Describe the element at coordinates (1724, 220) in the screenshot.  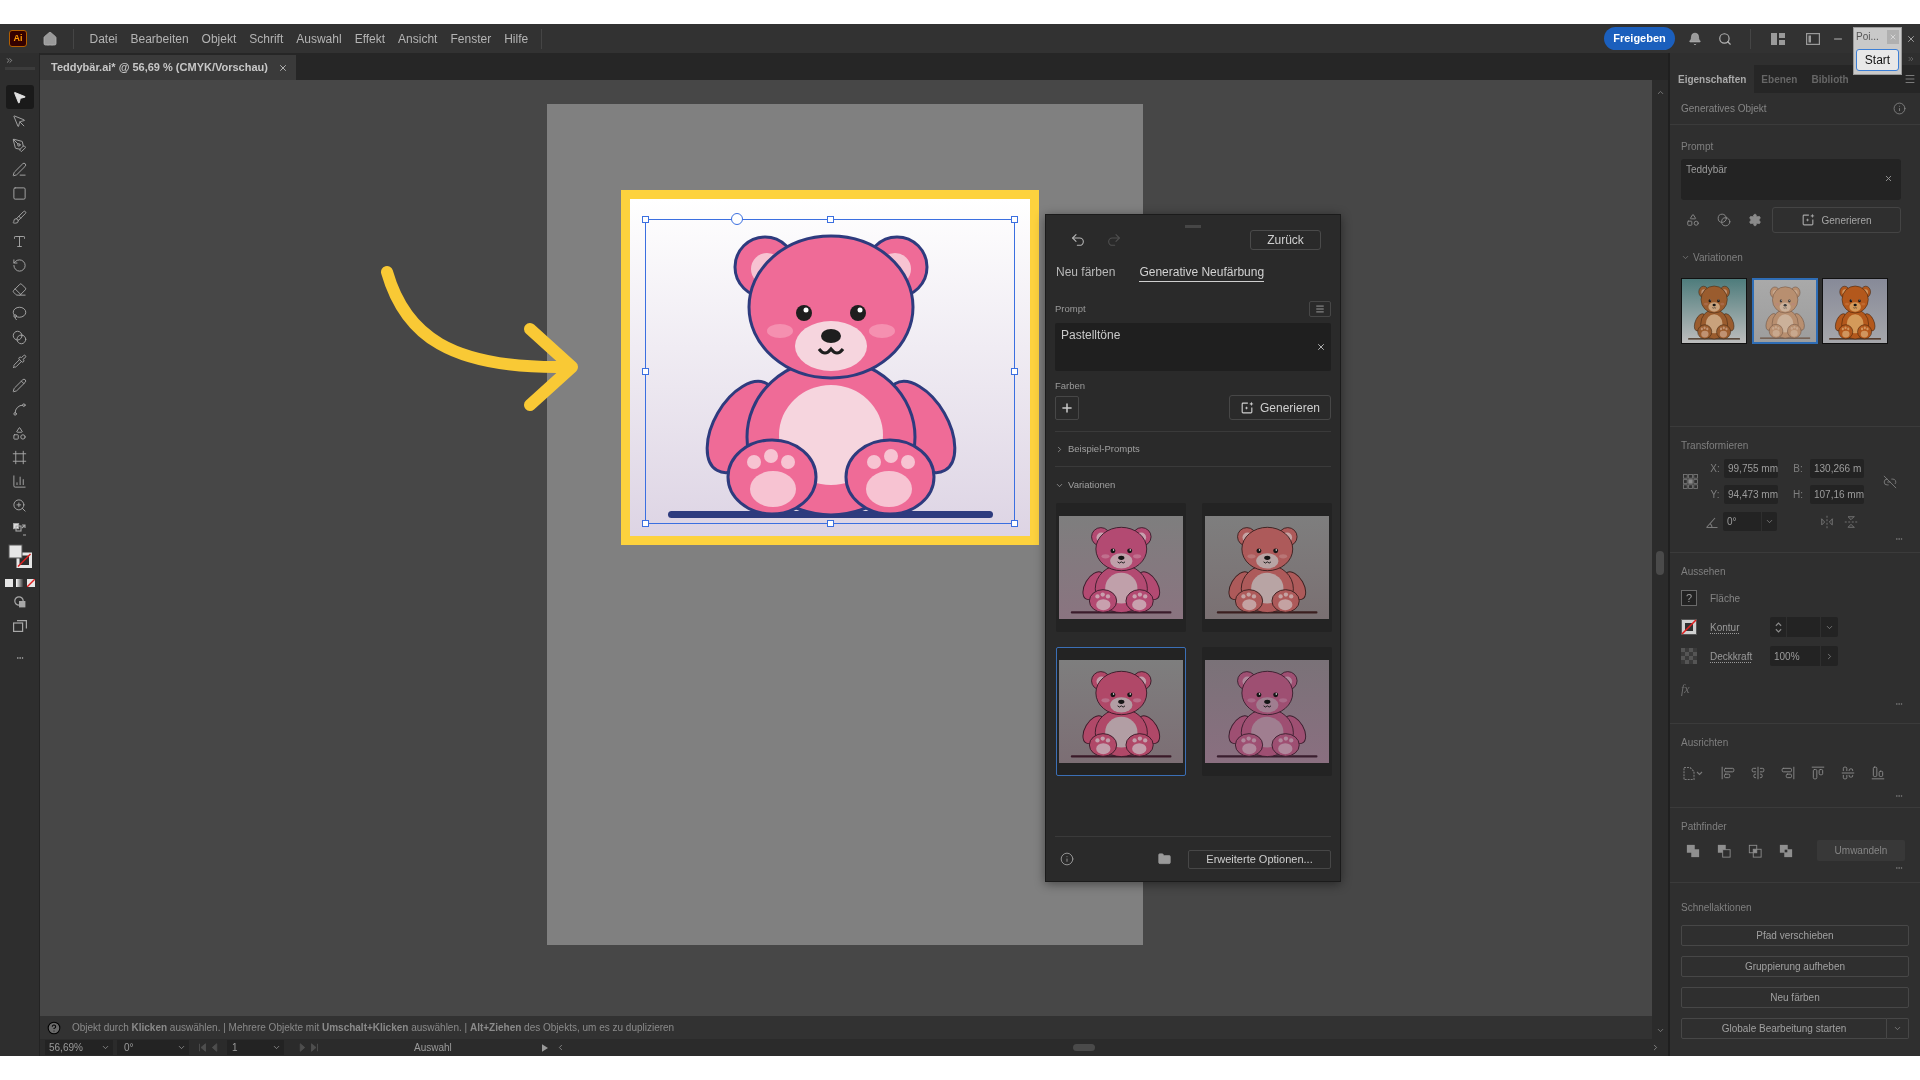
I see `color-blend-button` at that location.